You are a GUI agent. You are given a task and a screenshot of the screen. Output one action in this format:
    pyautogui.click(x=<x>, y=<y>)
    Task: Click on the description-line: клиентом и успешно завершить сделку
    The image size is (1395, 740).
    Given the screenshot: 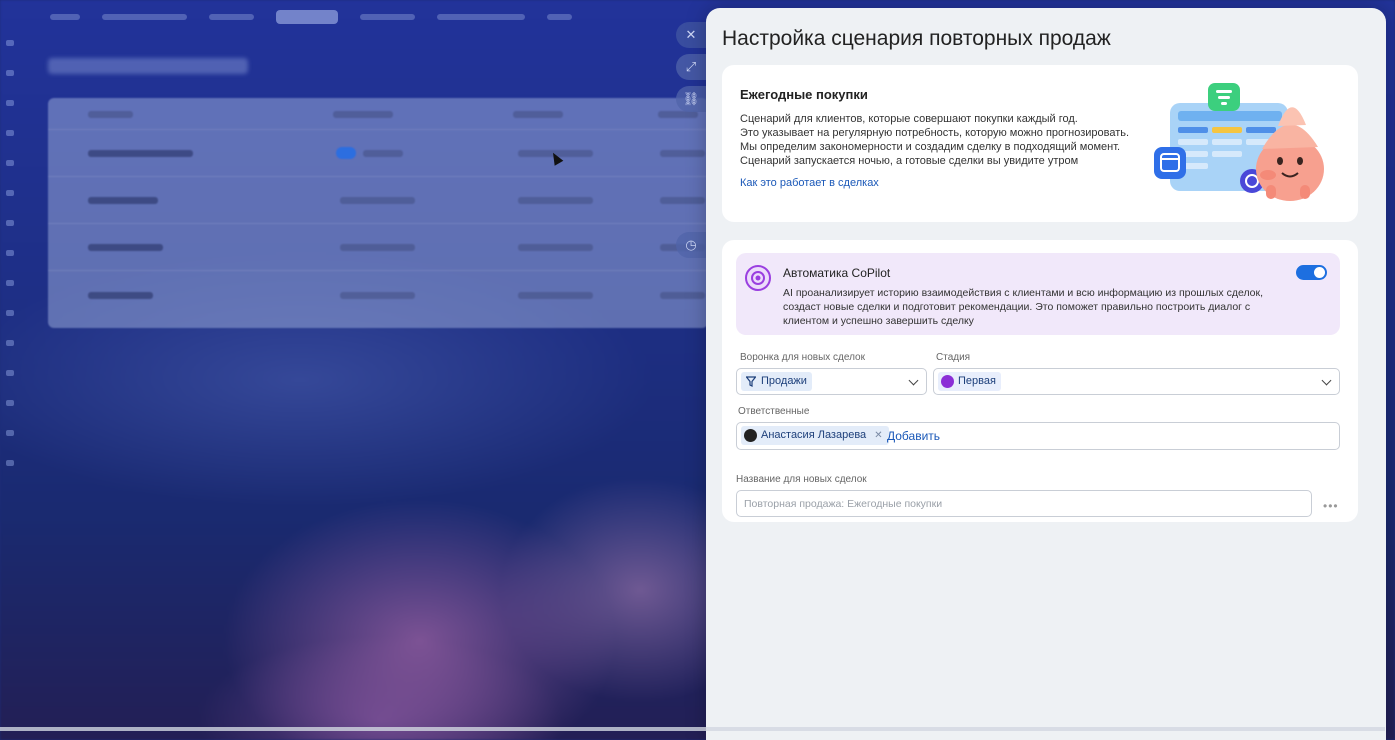 What is the action you would take?
    pyautogui.click(x=878, y=321)
    